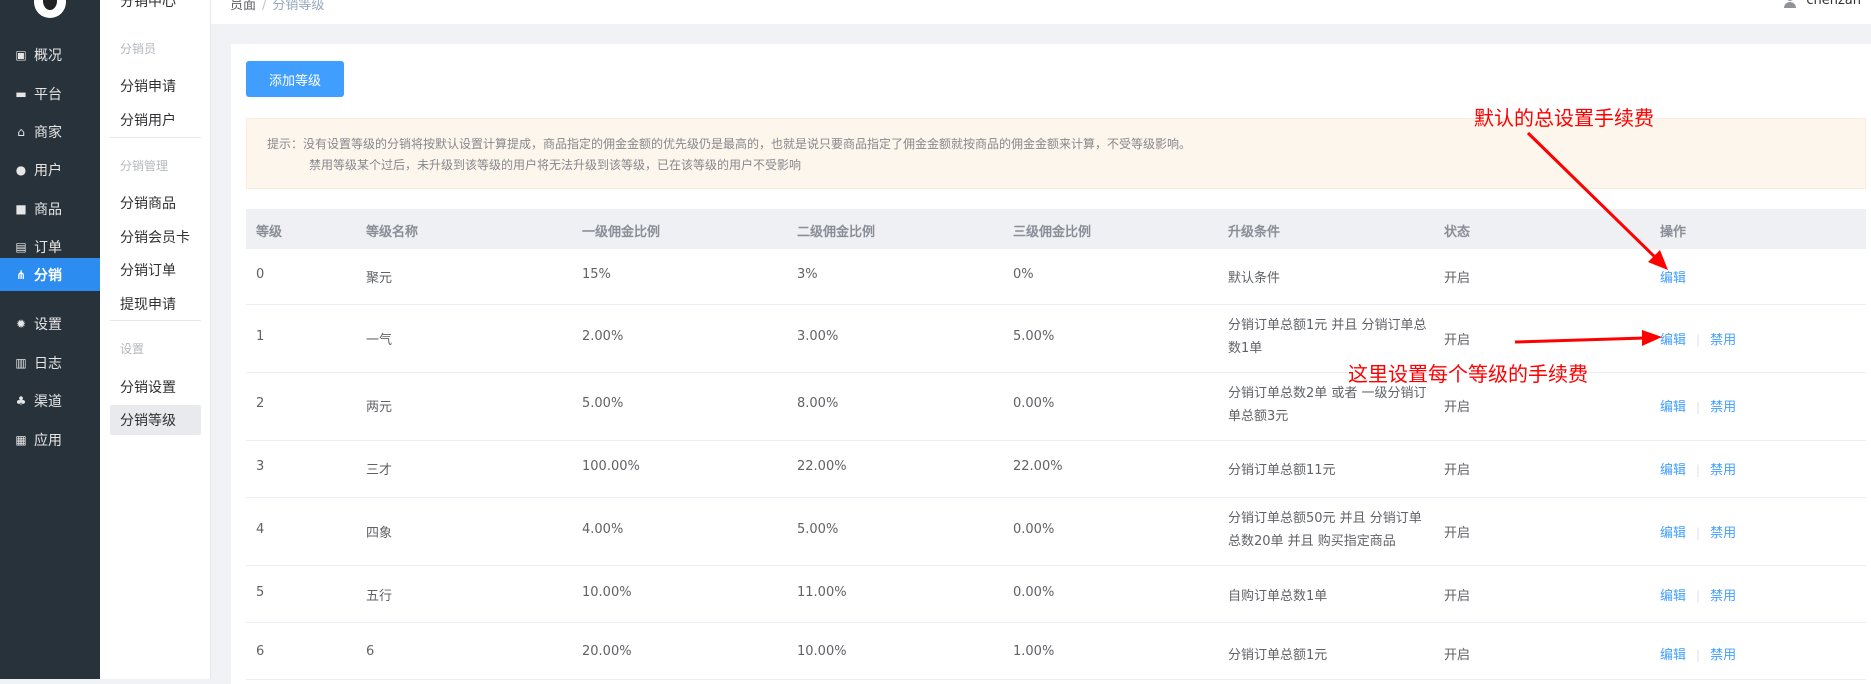  What do you see at coordinates (21, 247) in the screenshot?
I see `order-icon: ▤` at bounding box center [21, 247].